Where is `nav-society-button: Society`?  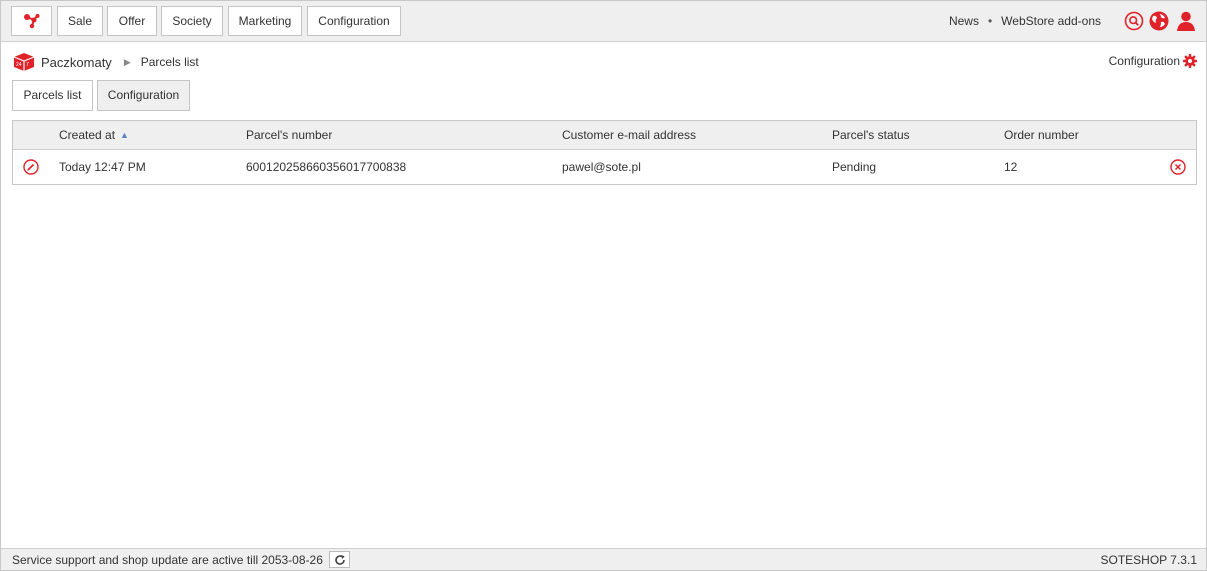
nav-society-button: Society is located at coordinates (192, 21).